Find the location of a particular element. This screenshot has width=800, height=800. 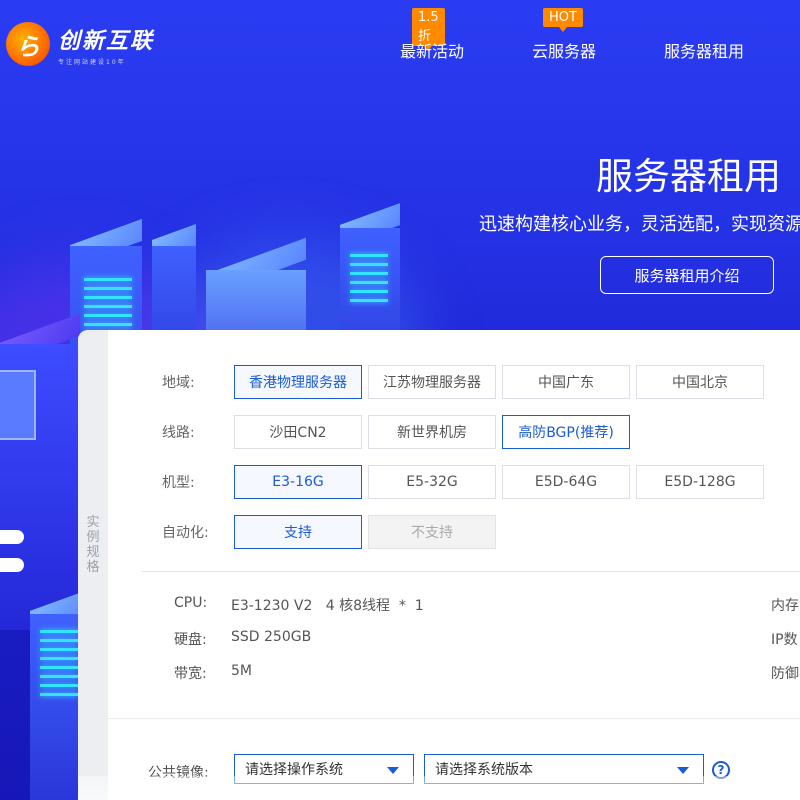

model-option-e3-16g: E3-16G is located at coordinates (298, 482).